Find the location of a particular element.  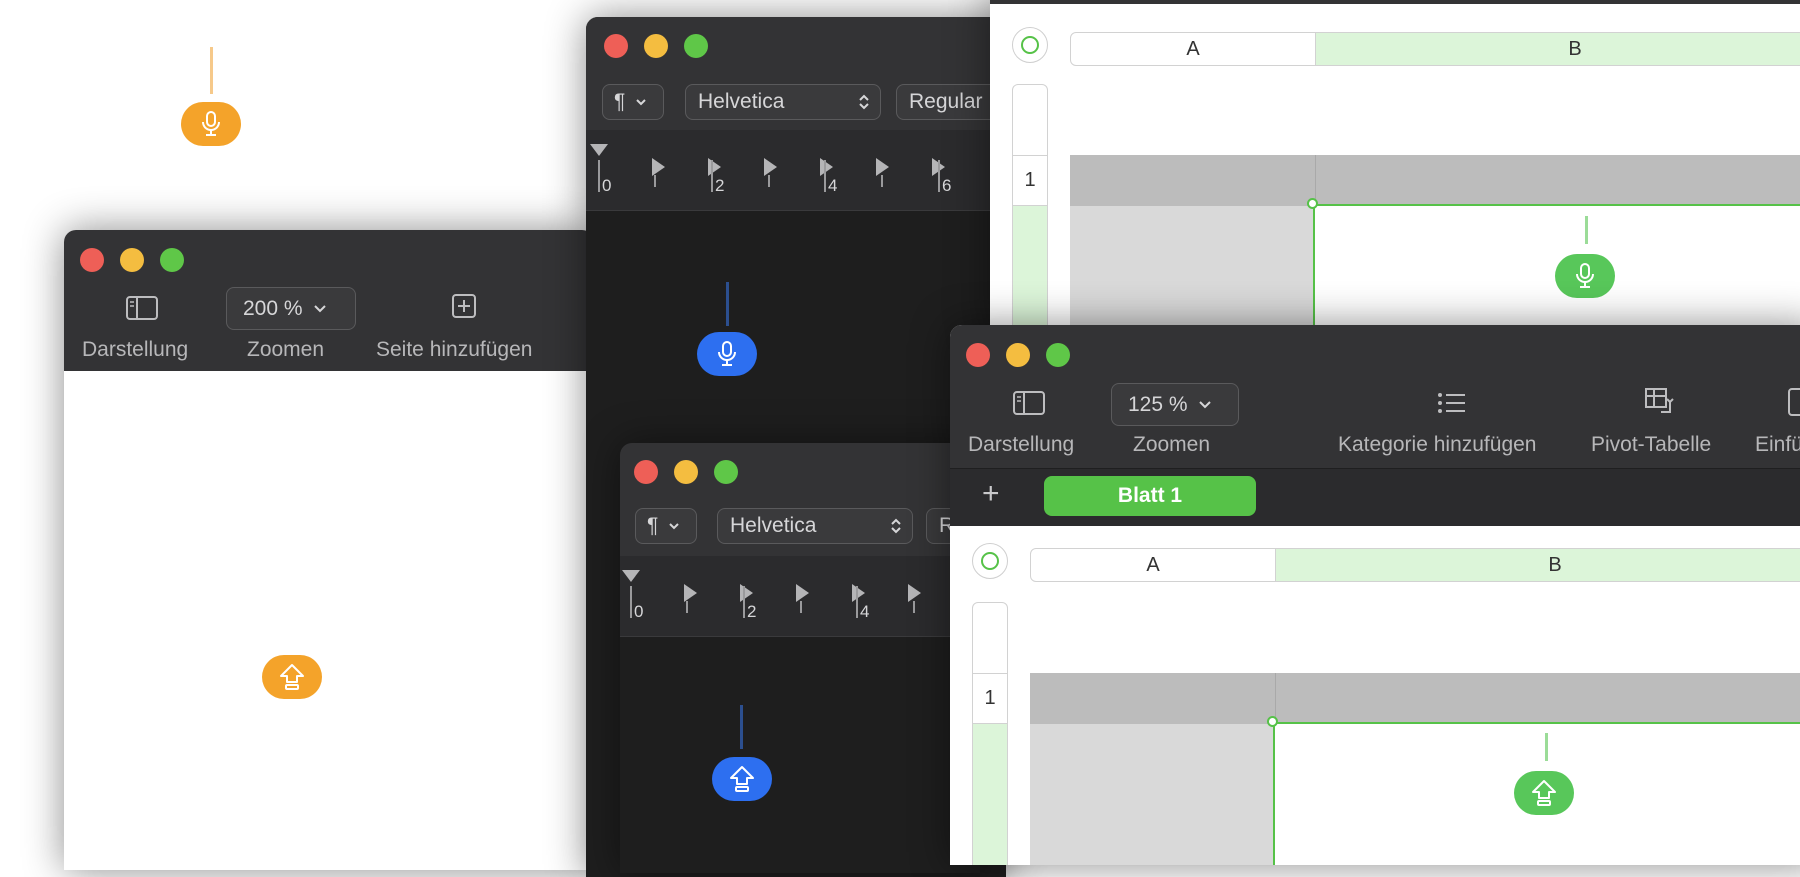

zoom-label: Zoomen is located at coordinates (1172, 444).